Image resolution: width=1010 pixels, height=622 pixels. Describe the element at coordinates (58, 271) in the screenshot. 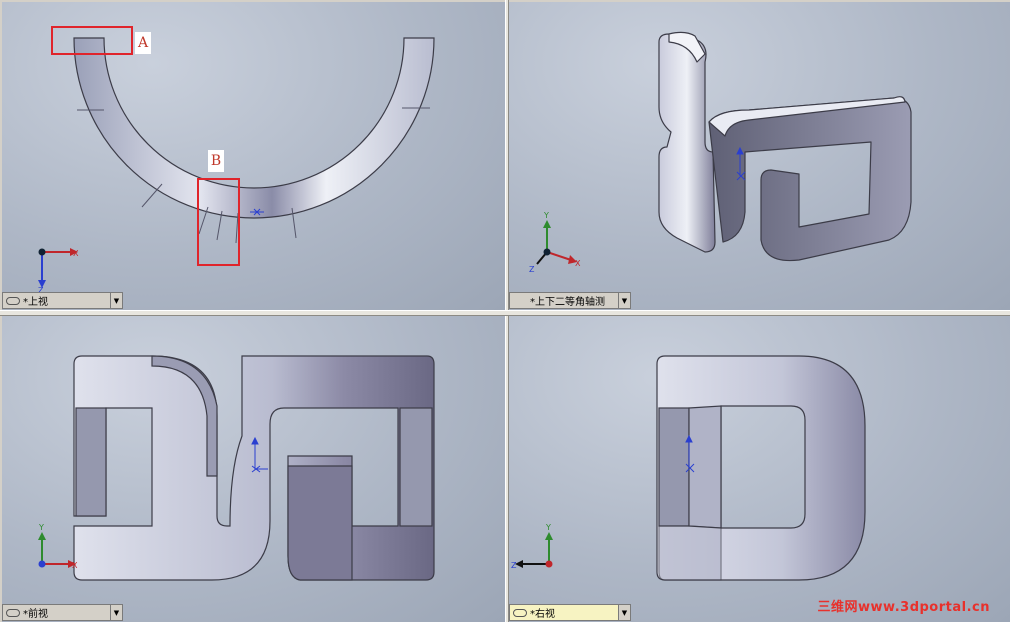

I see `triad-icon: X Z` at that location.